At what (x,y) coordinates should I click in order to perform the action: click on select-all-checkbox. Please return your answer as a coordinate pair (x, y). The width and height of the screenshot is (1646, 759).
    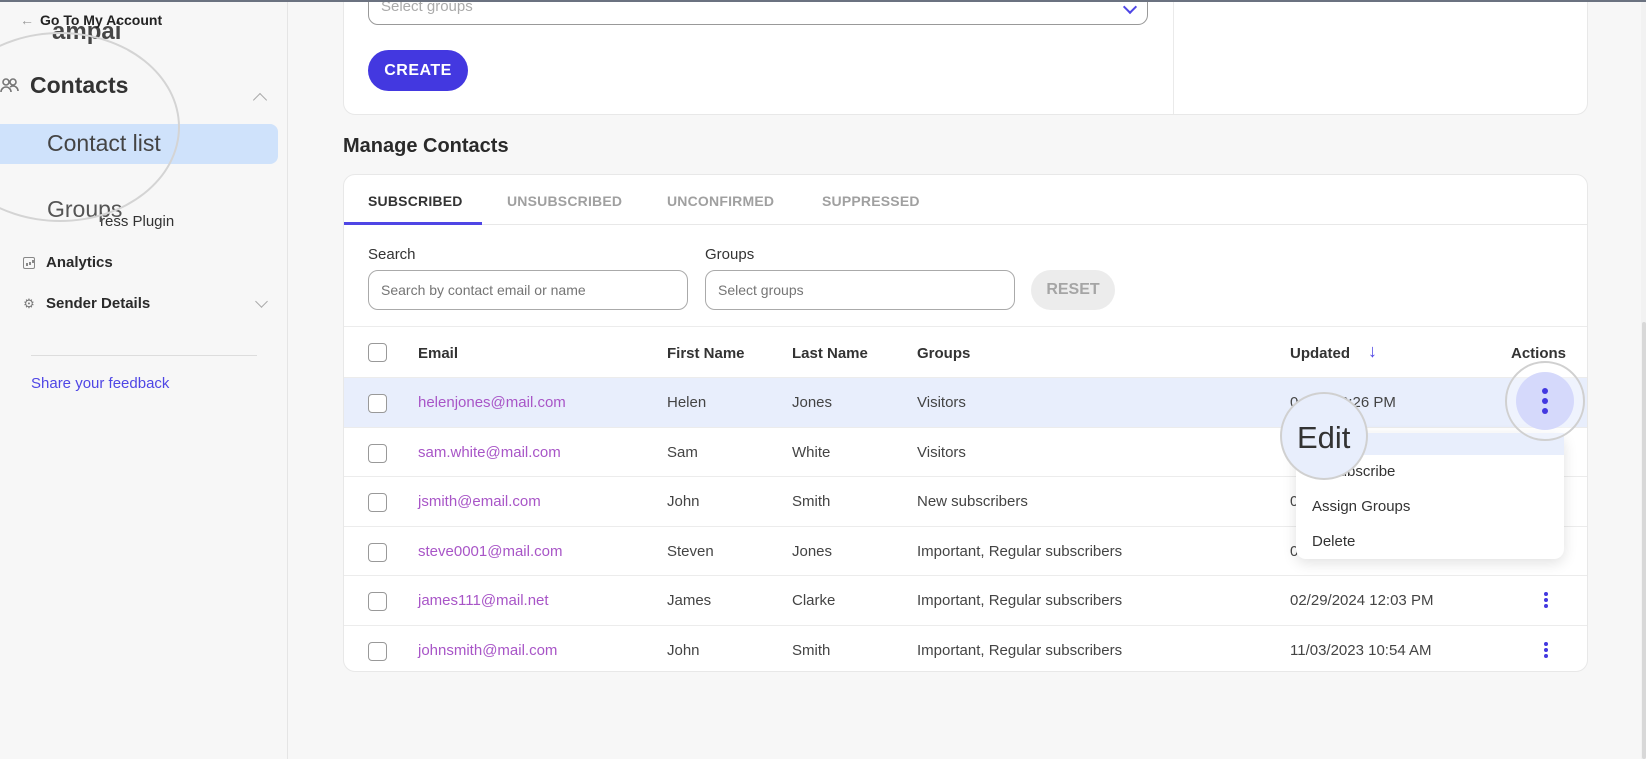
    Looking at the image, I should click on (377, 352).